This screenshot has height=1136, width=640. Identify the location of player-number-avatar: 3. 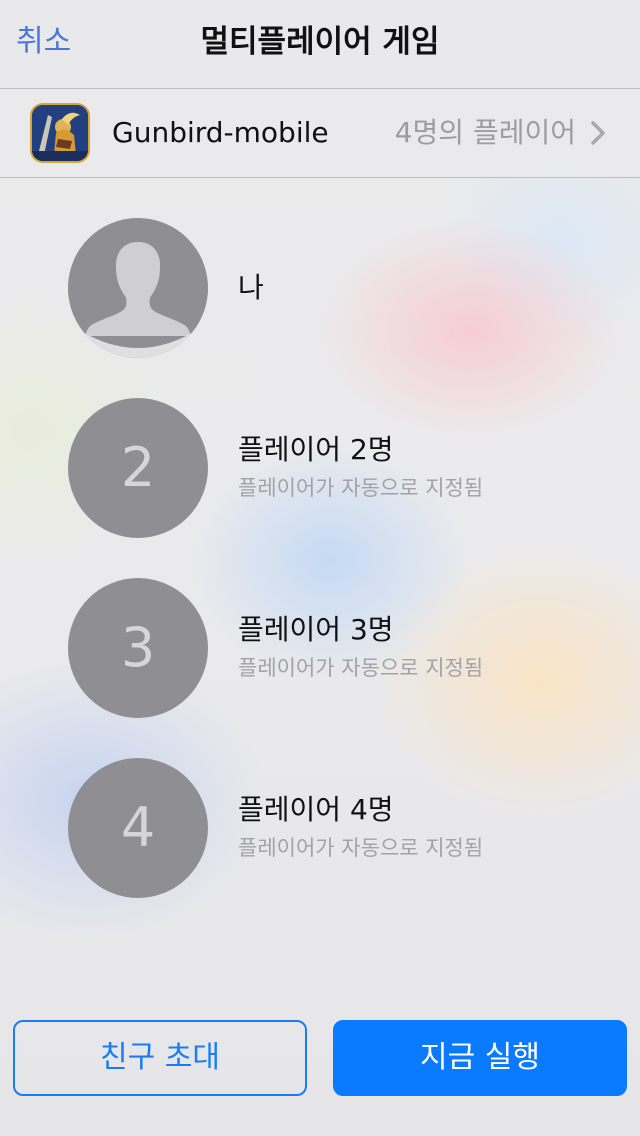
(138, 648).